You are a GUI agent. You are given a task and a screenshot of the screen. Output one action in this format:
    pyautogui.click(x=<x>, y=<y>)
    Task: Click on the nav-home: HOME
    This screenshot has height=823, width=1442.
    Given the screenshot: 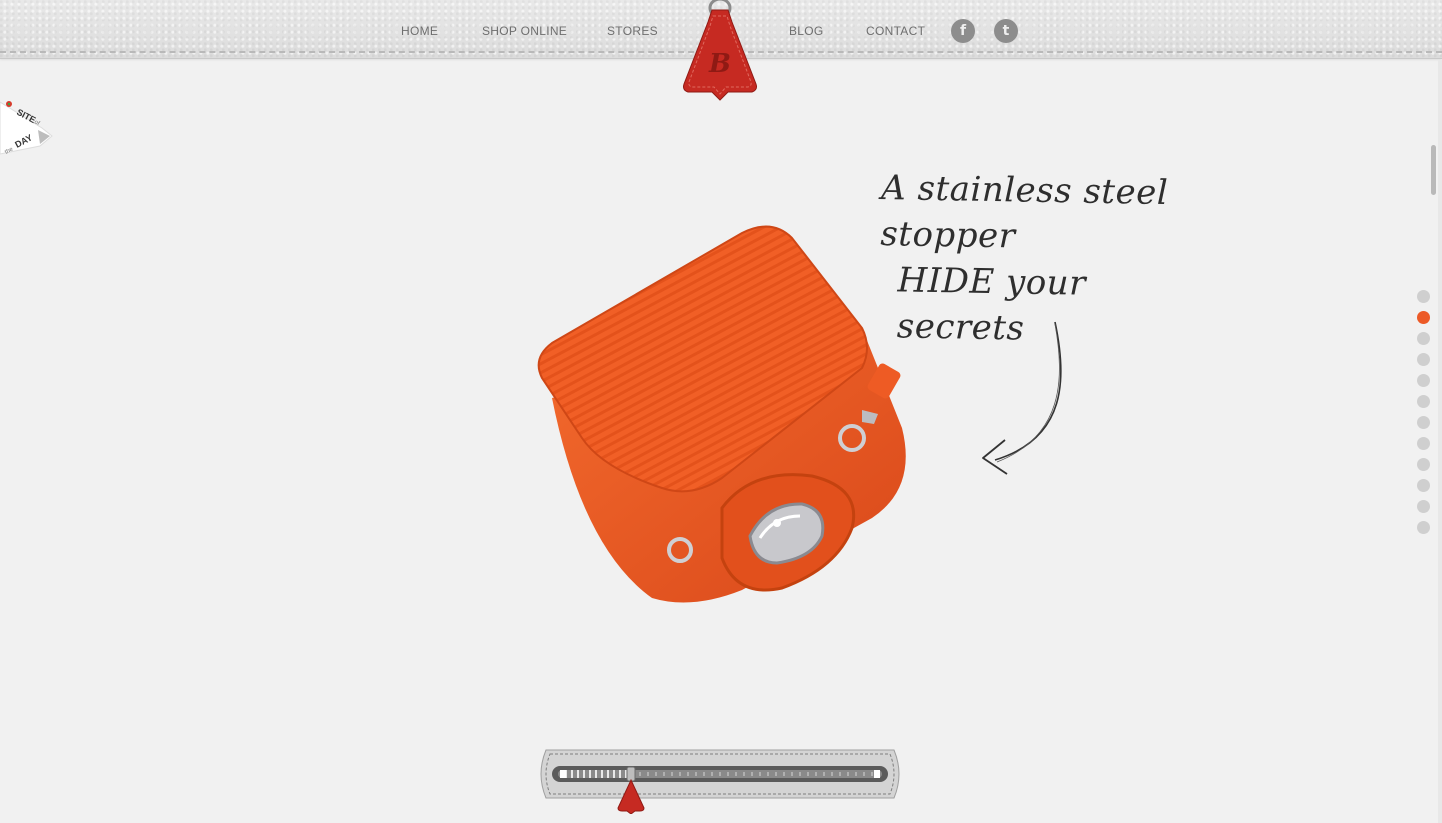 What is the action you would take?
    pyautogui.click(x=419, y=31)
    